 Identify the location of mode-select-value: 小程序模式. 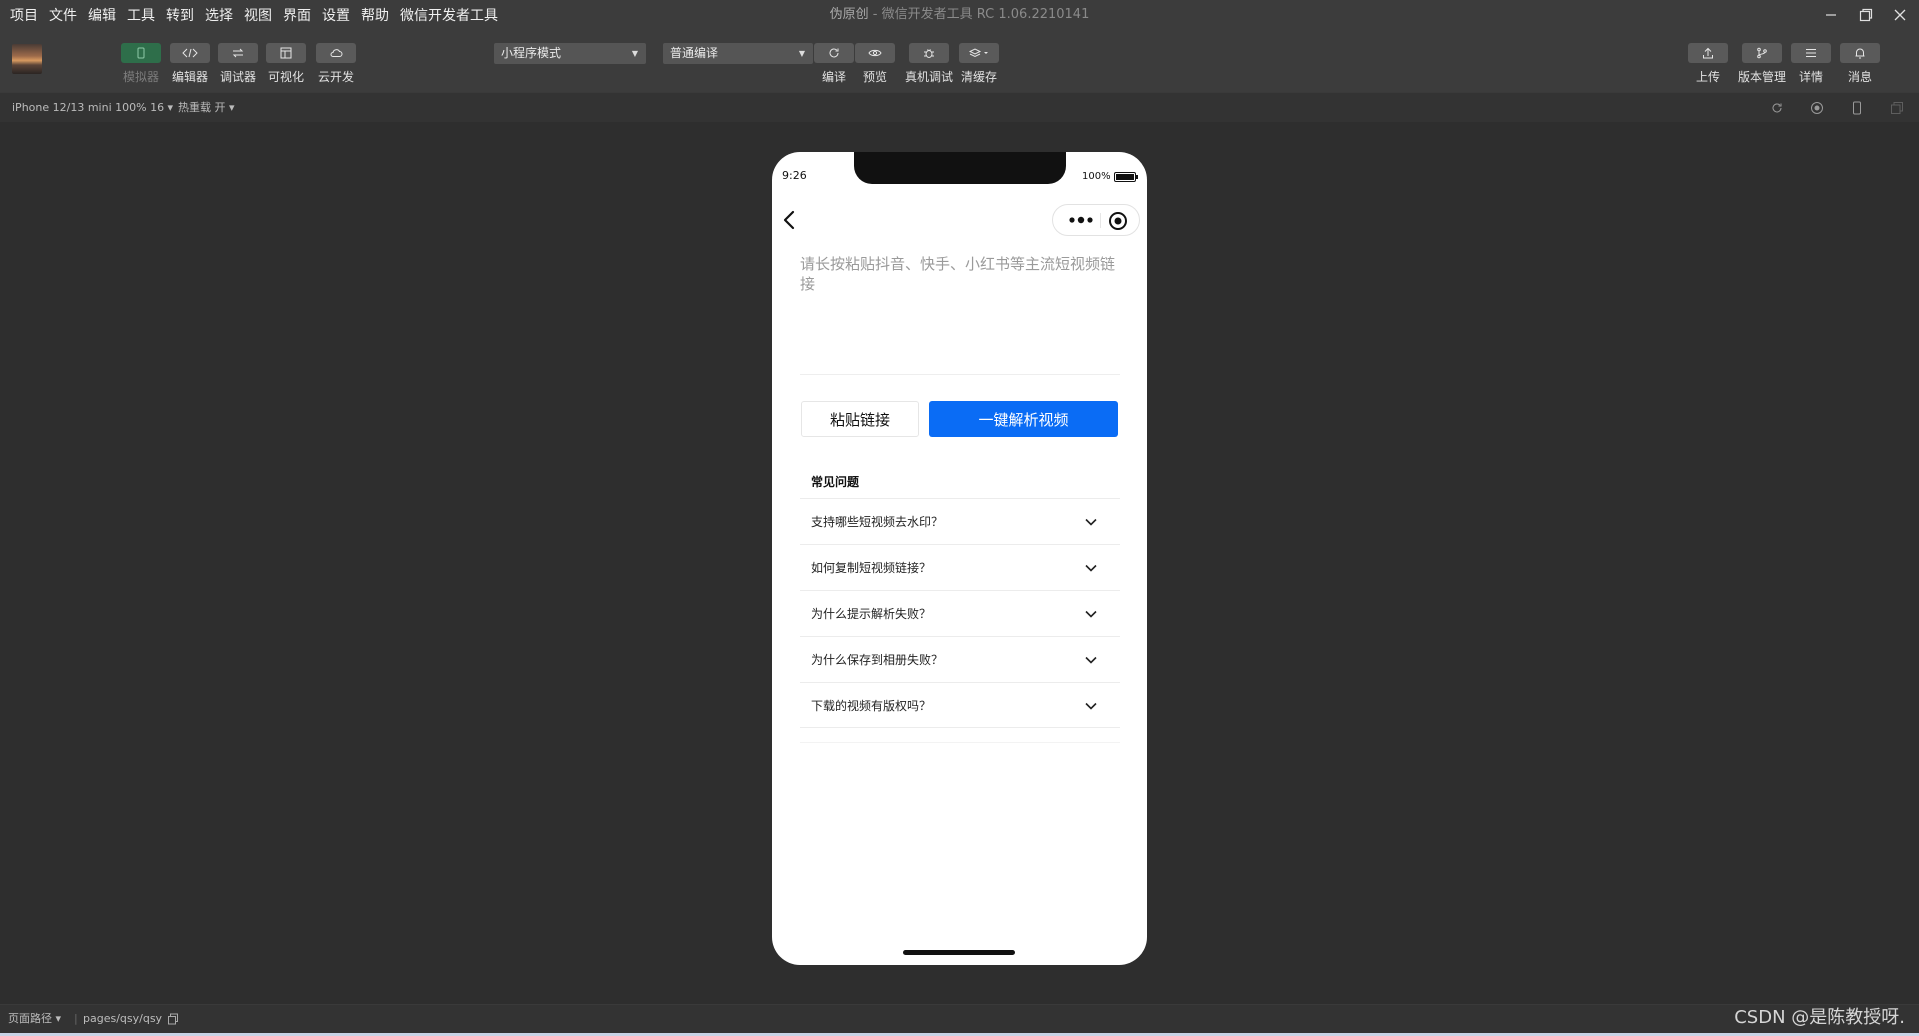
(531, 53).